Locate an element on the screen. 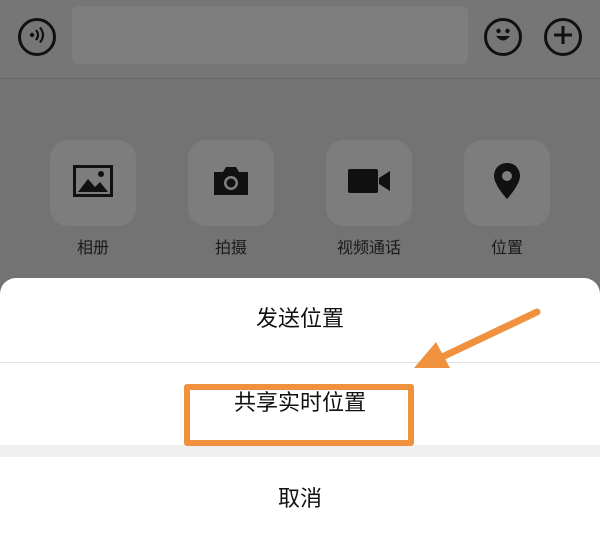 This screenshot has width=600, height=542. annotation-arrow-icon is located at coordinates (477, 338).